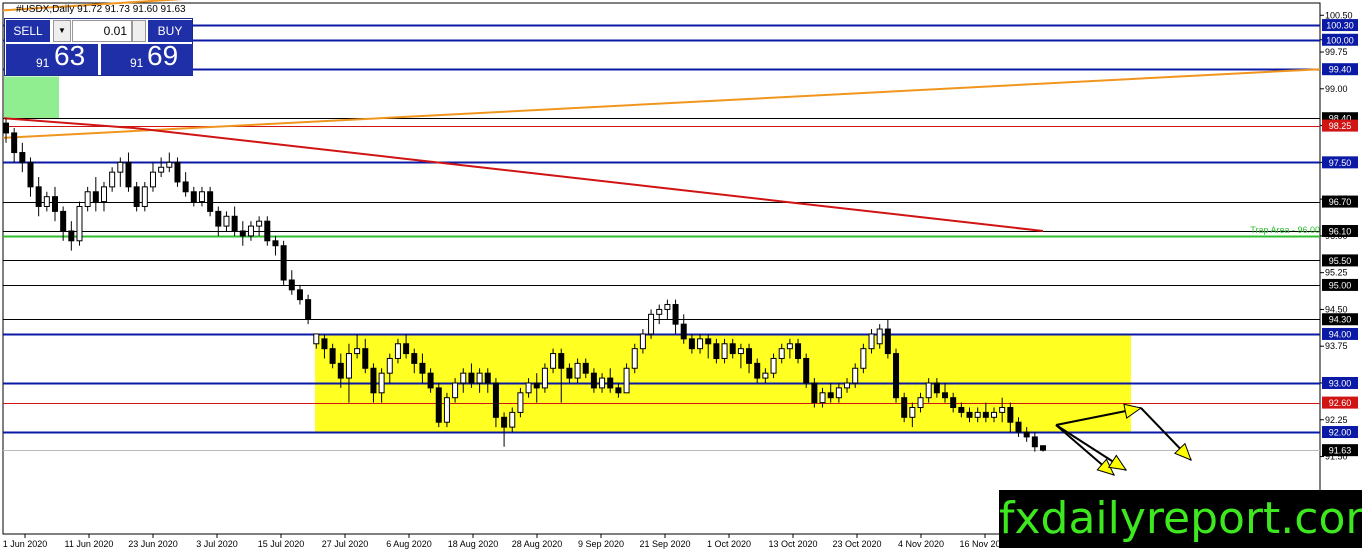 This screenshot has width=1362, height=554. Describe the element at coordinates (1340, 202) in the screenshot. I see `level-label: 96.70` at that location.